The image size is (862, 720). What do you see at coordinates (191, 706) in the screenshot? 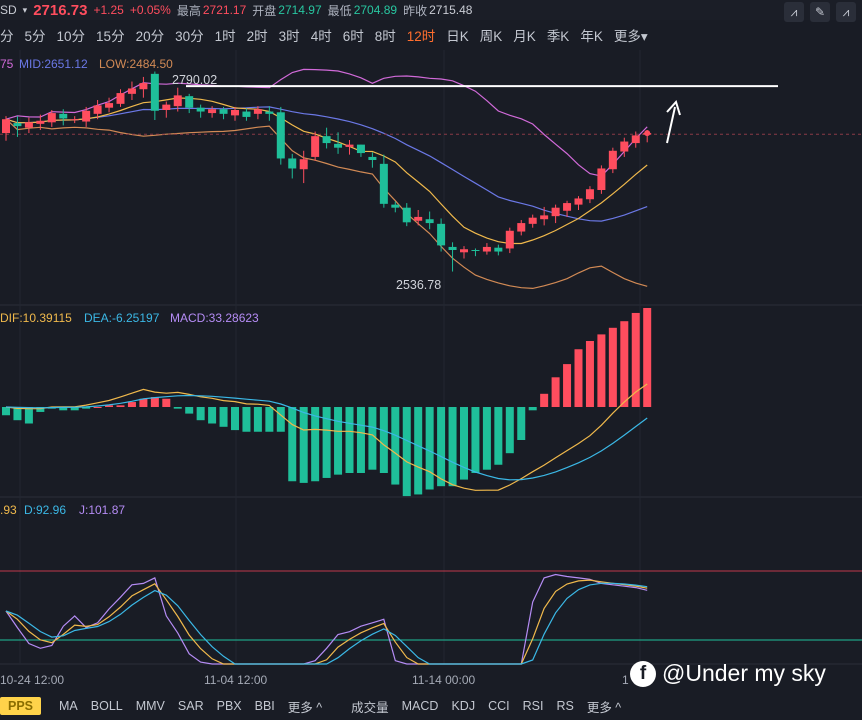
I see `main-indicator-tab: SAR` at bounding box center [191, 706].